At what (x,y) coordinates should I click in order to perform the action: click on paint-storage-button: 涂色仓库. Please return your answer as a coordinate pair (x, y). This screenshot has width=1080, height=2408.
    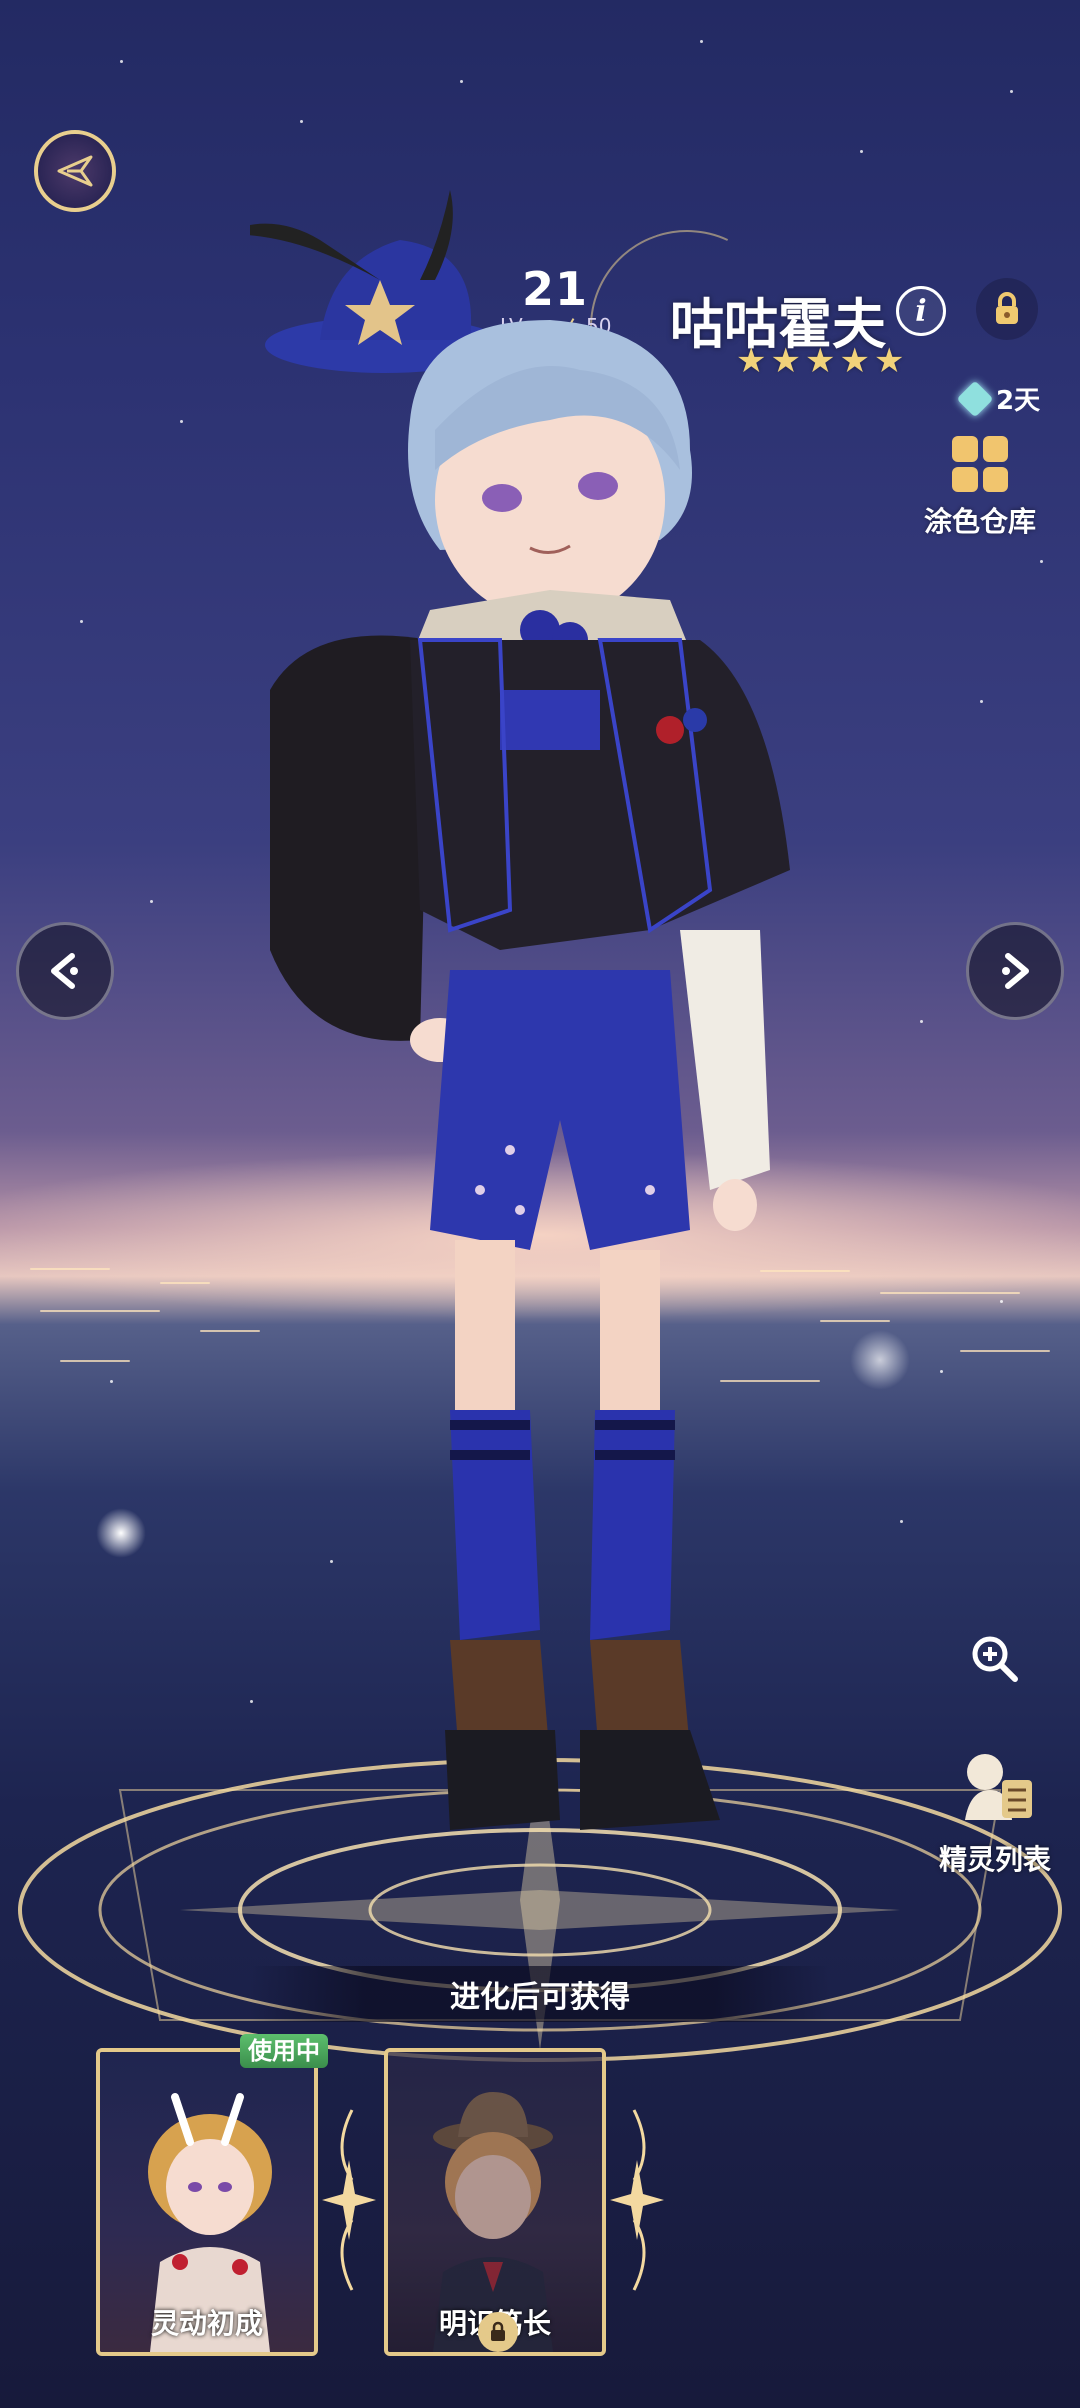
    Looking at the image, I should click on (980, 488).